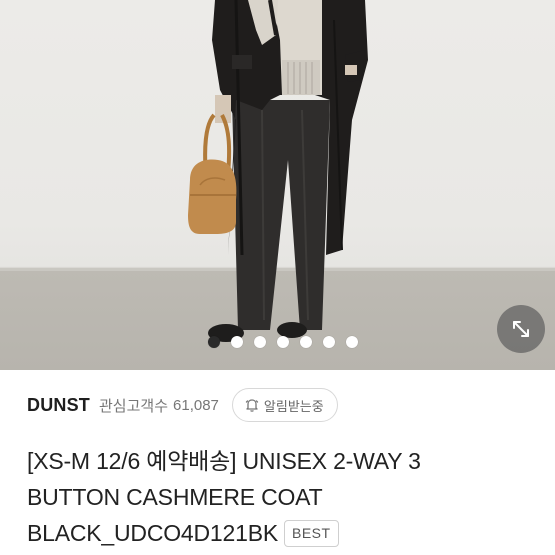 The width and height of the screenshot is (555, 555). I want to click on fans-count: 61,087, so click(196, 405).